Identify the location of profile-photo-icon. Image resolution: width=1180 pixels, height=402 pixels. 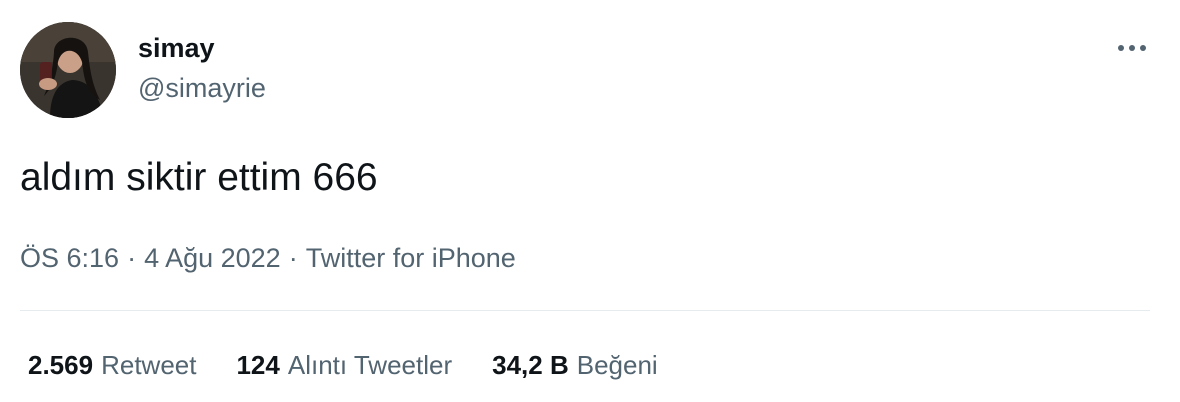
(68, 70).